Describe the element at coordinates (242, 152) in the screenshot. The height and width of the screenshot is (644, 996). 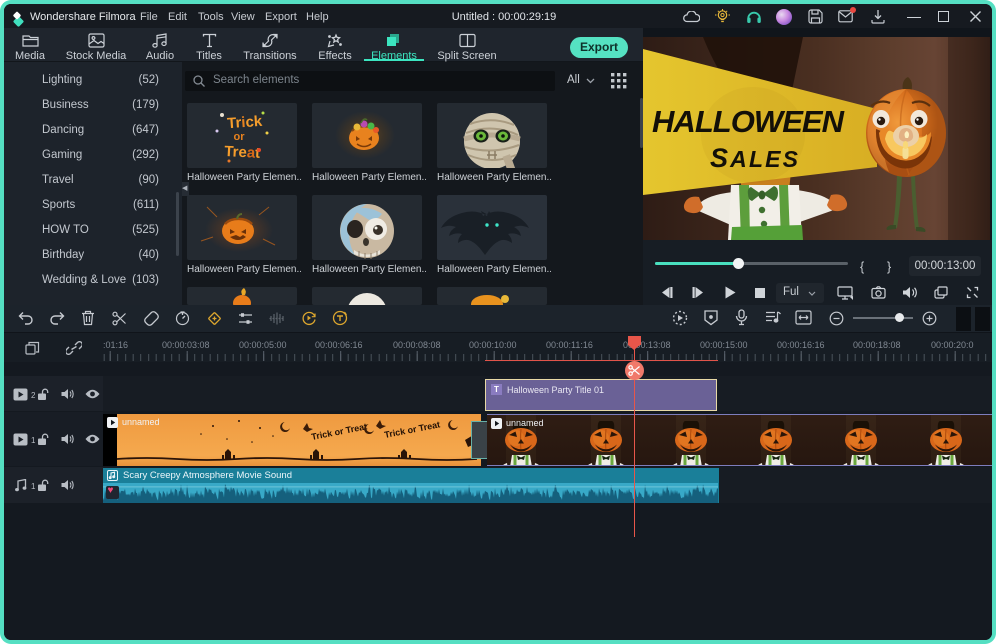
I see `svg-text: Treat` at that location.